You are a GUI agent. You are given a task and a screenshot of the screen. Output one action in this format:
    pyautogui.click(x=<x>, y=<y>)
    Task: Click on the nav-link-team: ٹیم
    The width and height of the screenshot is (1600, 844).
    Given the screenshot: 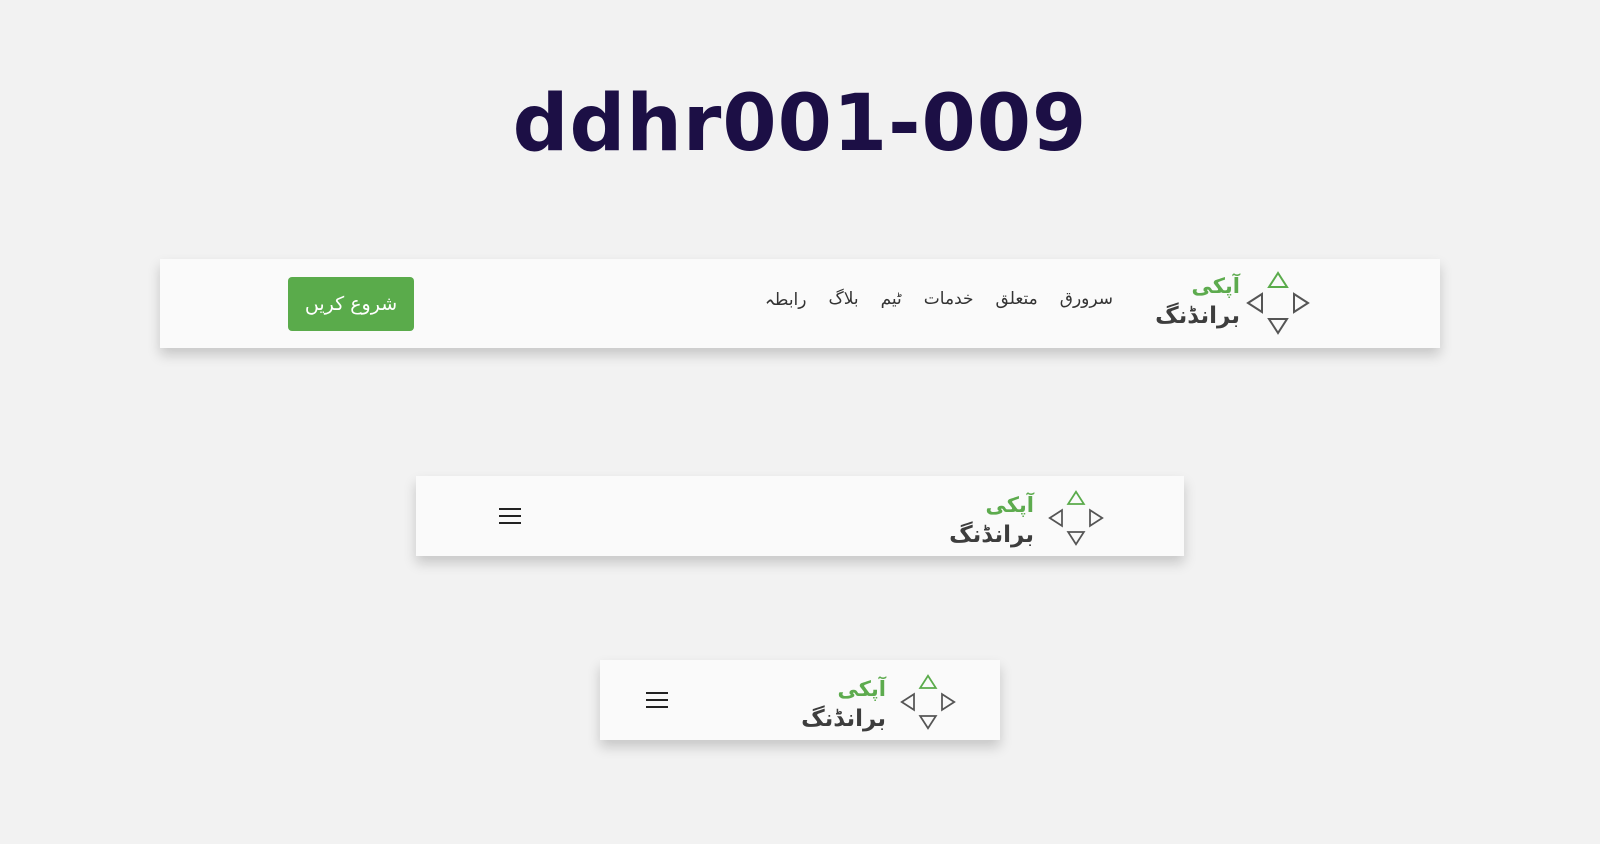 What is the action you would take?
    pyautogui.click(x=891, y=299)
    